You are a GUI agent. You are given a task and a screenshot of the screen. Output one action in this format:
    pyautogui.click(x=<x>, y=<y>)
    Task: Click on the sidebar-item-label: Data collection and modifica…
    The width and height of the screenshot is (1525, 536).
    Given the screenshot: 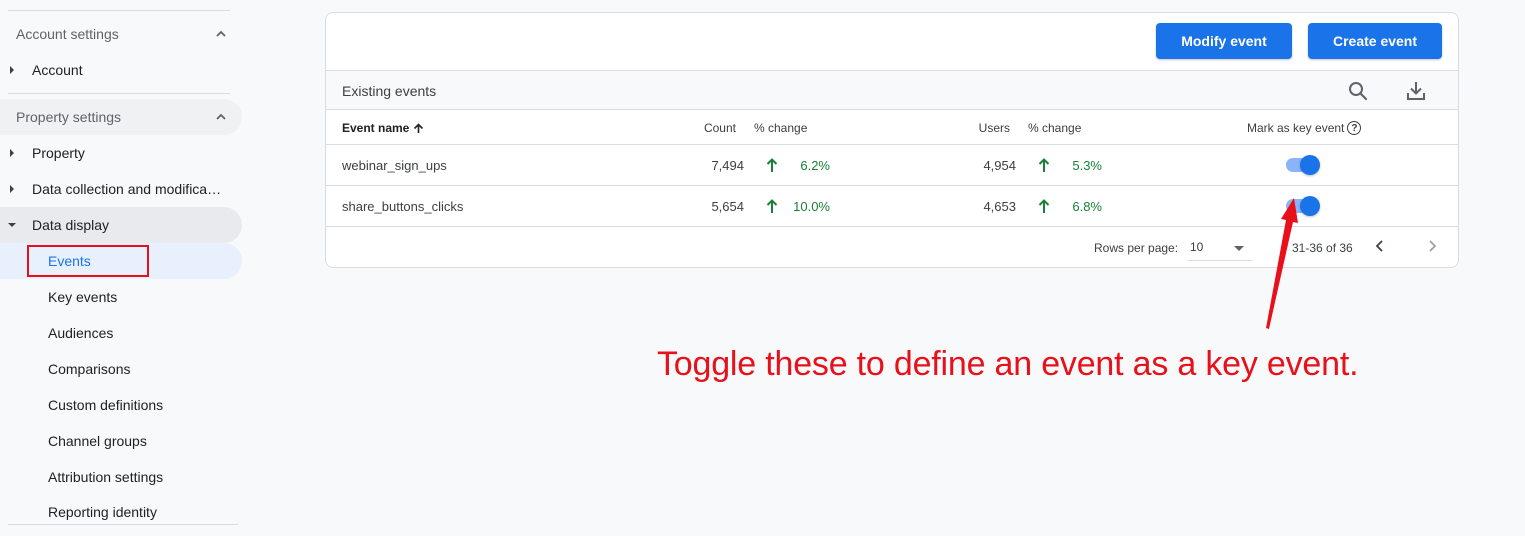 What is the action you would take?
    pyautogui.click(x=127, y=189)
    